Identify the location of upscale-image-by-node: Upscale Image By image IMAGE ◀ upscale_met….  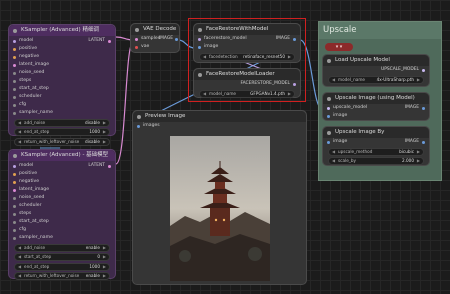
(376, 146).